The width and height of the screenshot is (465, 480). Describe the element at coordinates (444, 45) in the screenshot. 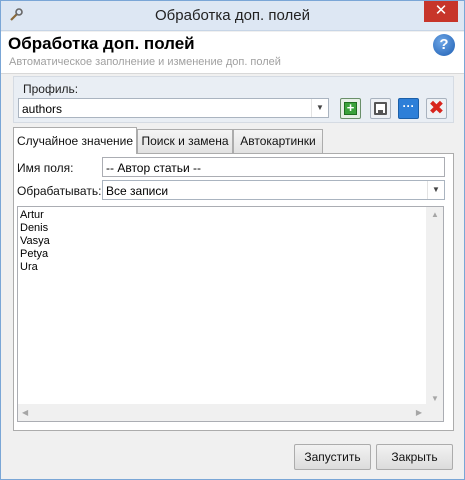

I see `help-icon: ?` at that location.